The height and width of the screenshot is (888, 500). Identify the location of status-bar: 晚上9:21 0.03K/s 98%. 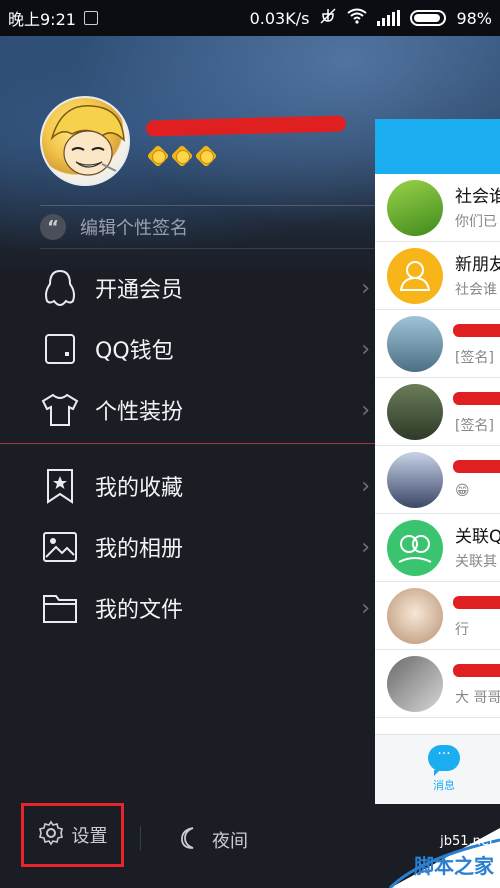
(250, 18).